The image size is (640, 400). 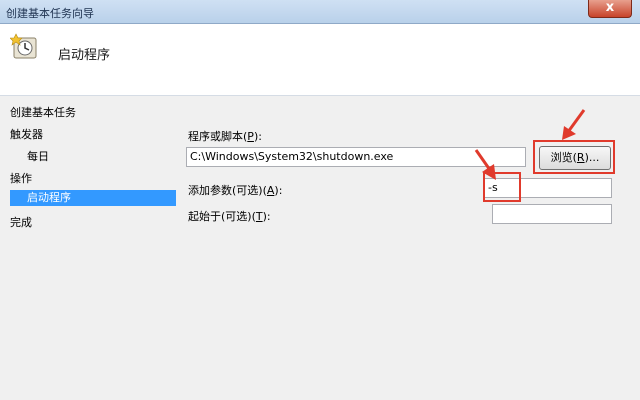 I want to click on window-title: 创建基本任务向导, so click(x=50, y=13).